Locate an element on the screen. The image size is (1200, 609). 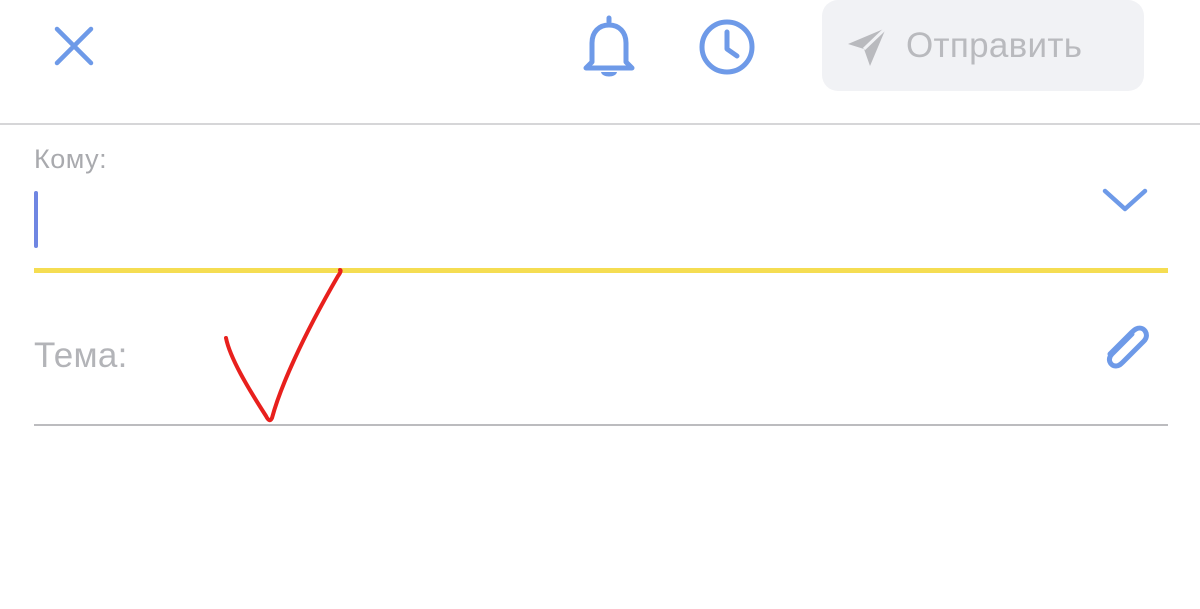
clock-icon is located at coordinates (727, 47).